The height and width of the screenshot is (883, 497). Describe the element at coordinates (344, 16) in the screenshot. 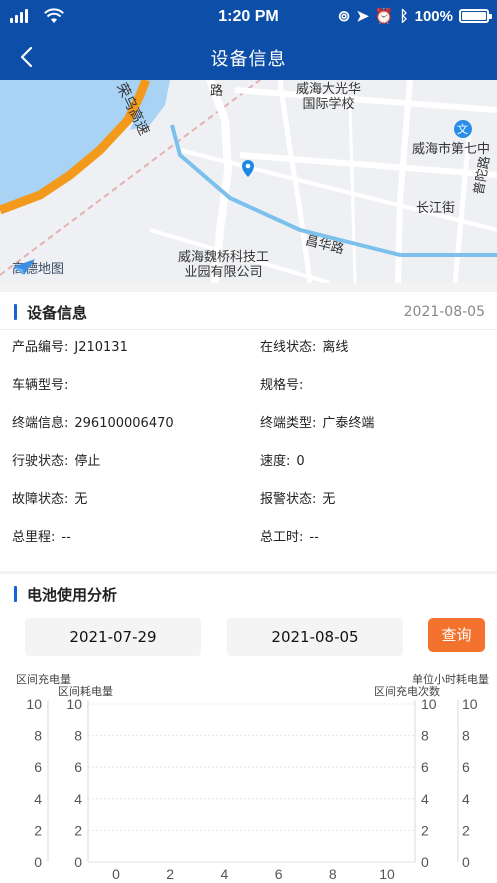

I see `rotation-lock-icon: ⊚` at that location.